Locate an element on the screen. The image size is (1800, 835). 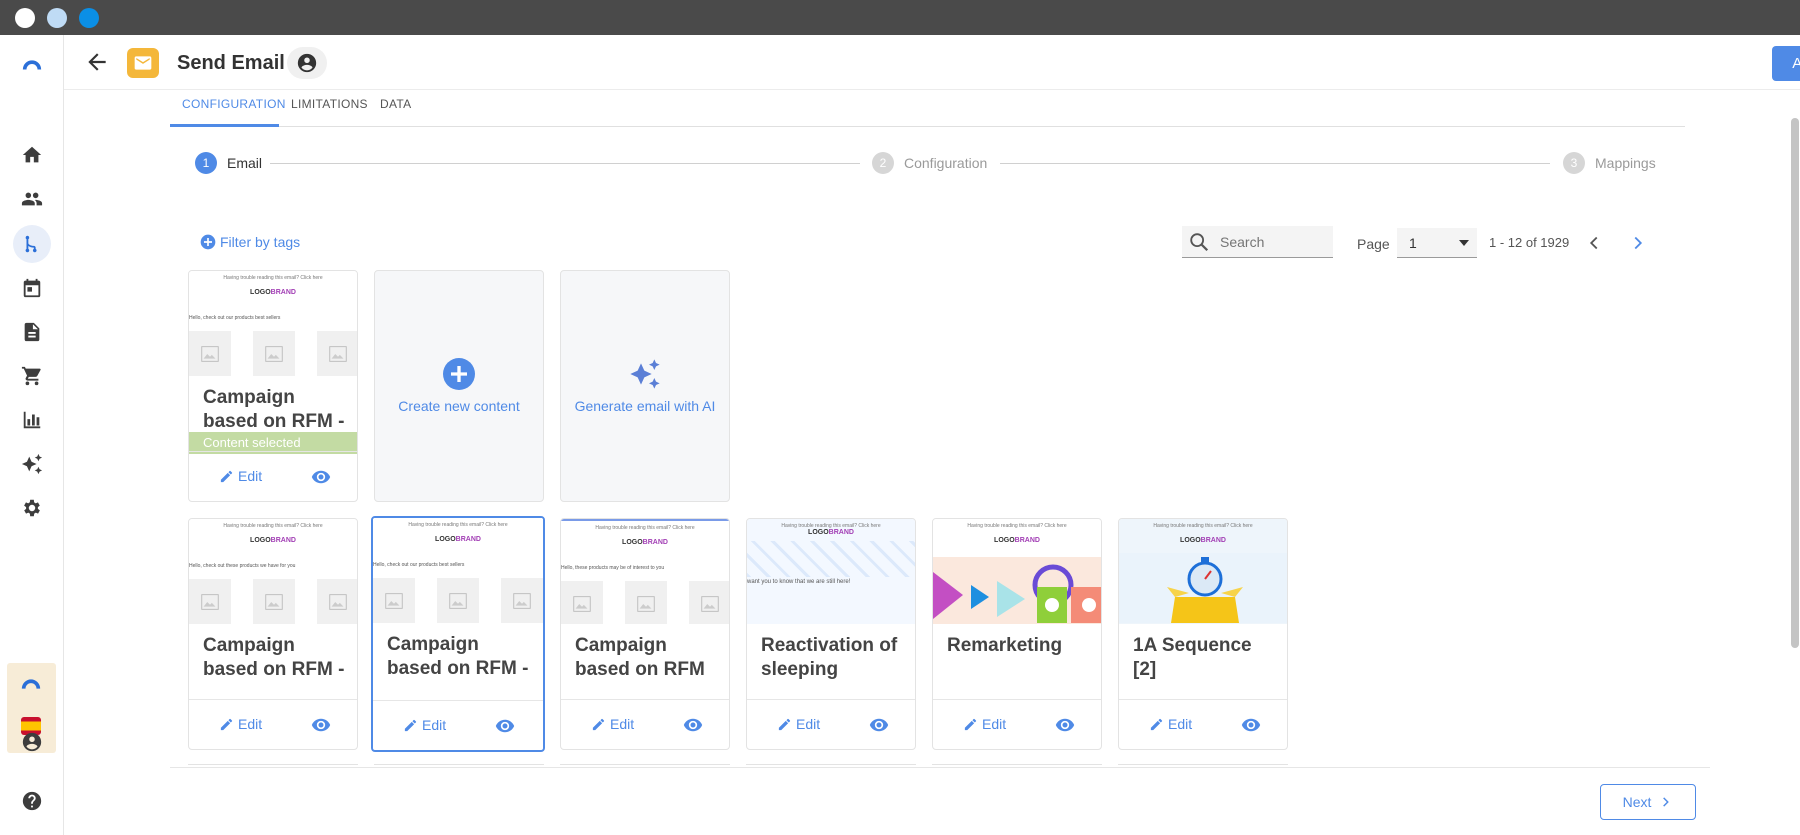
help-icon is located at coordinates (32, 801).